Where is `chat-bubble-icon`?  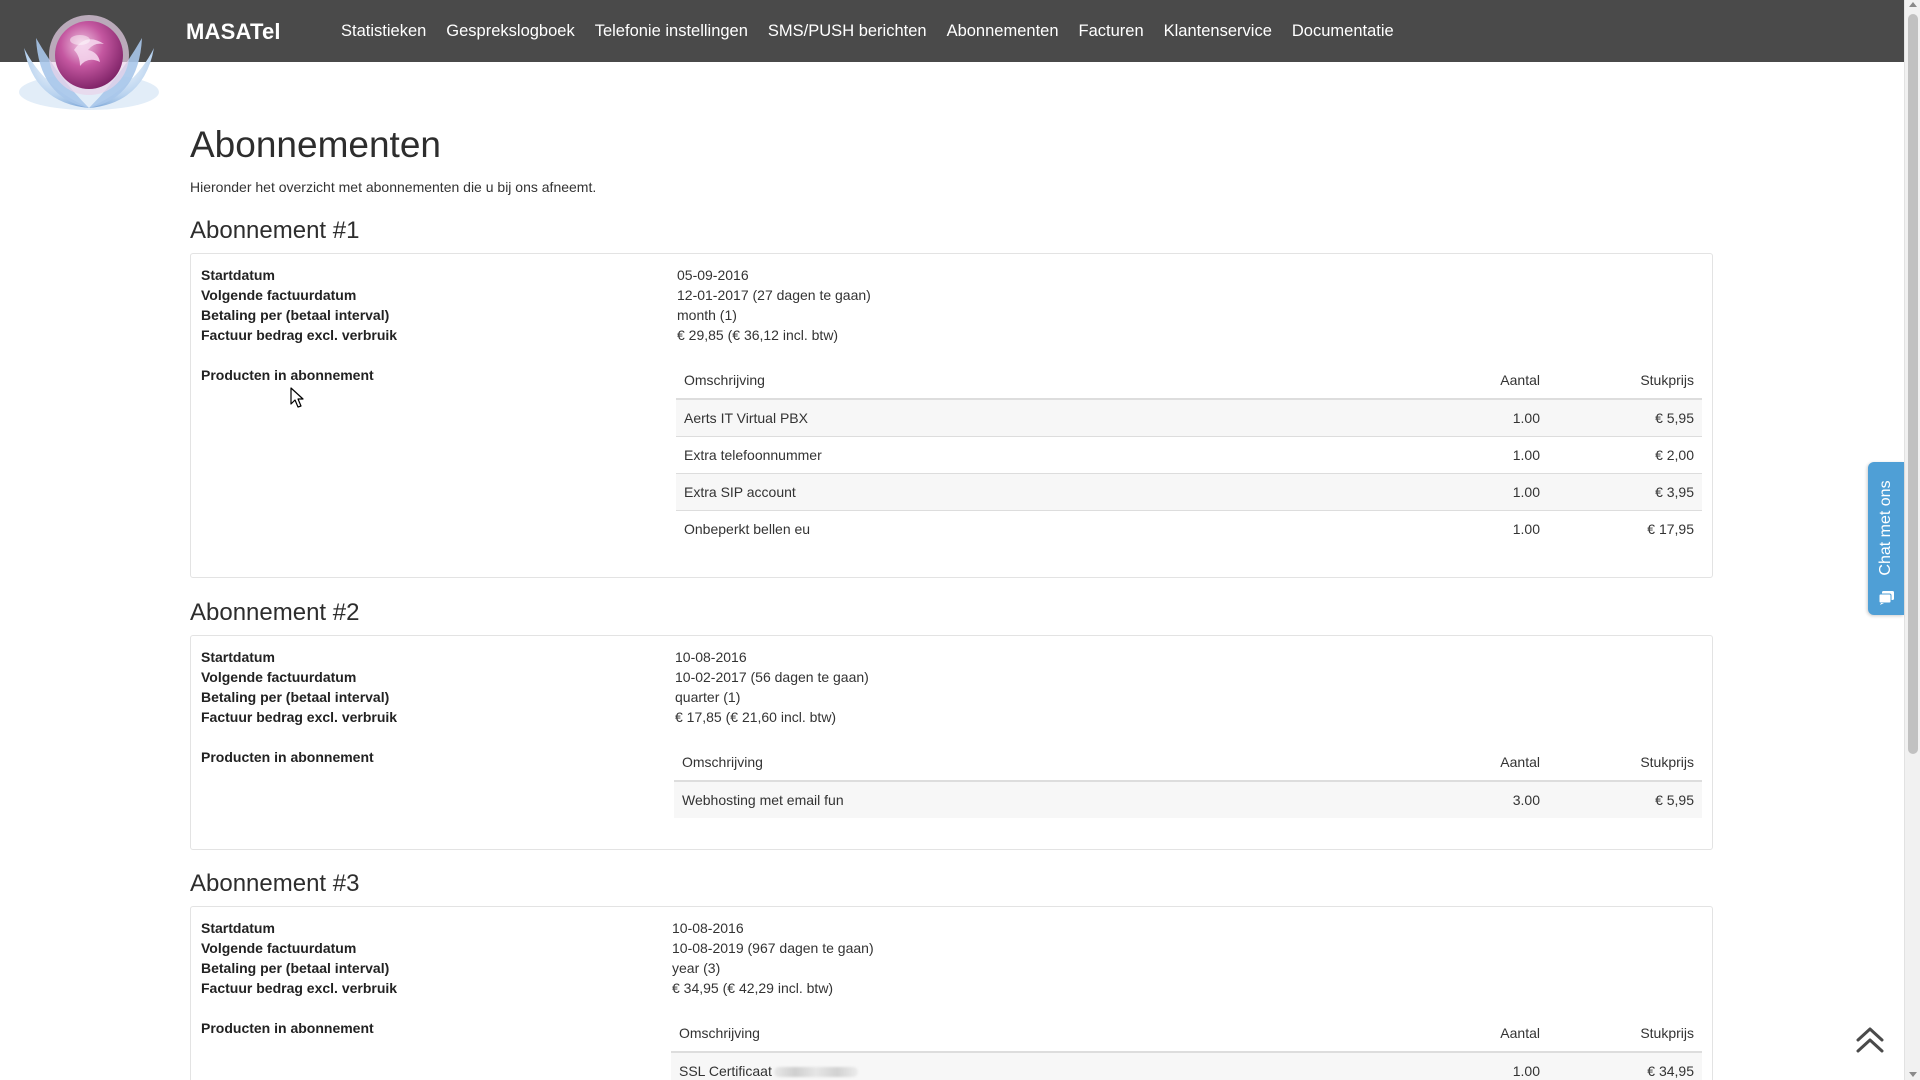
chat-bubble-icon is located at coordinates (1886, 598).